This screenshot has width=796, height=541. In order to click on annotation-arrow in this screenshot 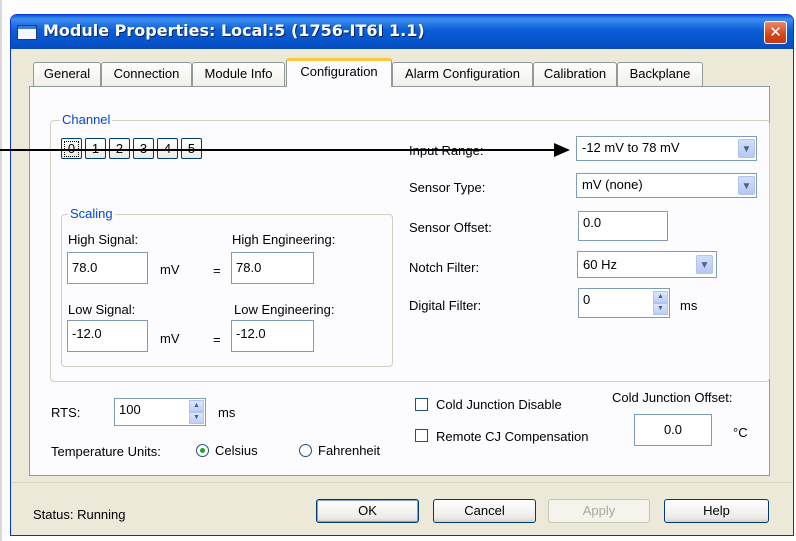, I will do `click(285, 150)`.